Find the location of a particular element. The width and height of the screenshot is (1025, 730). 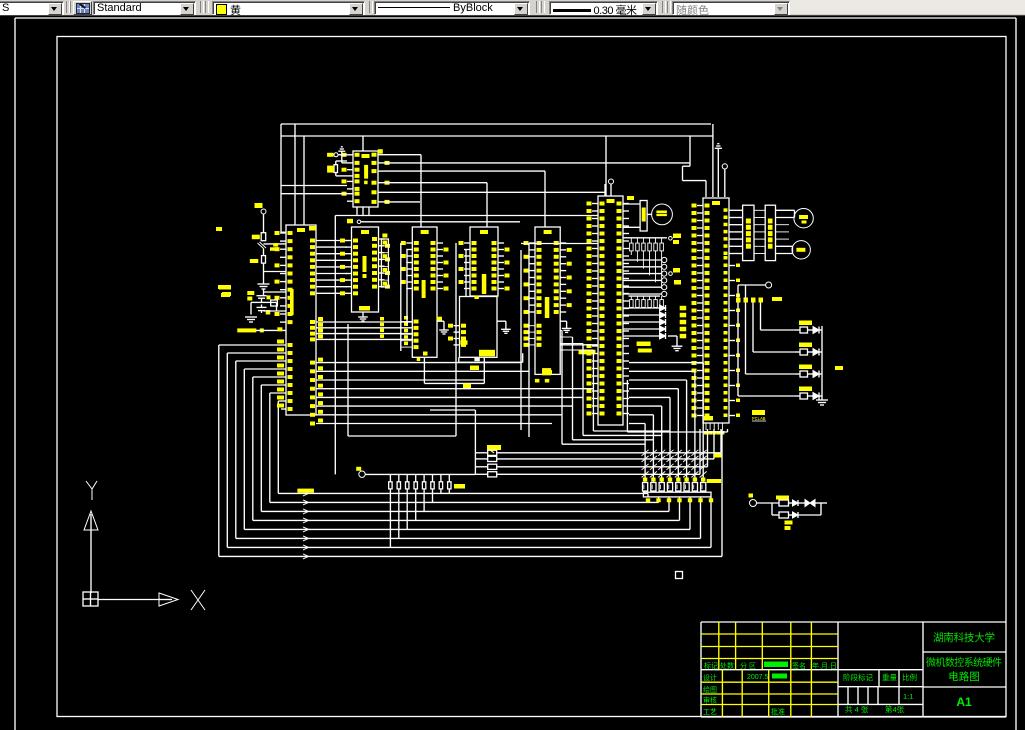

svg-text: 绘图 is located at coordinates (710, 689).